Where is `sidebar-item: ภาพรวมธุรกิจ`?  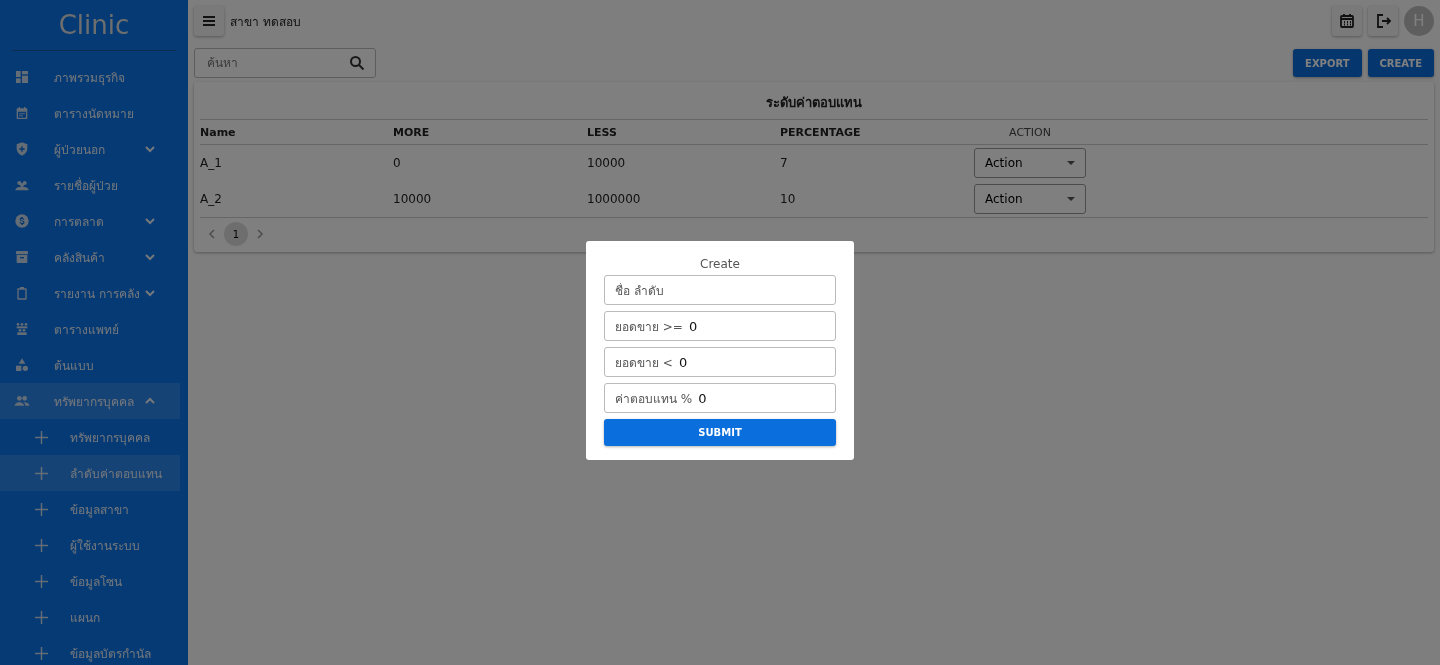
sidebar-item: ภาพรวมธุรกิจ is located at coordinates (90, 77).